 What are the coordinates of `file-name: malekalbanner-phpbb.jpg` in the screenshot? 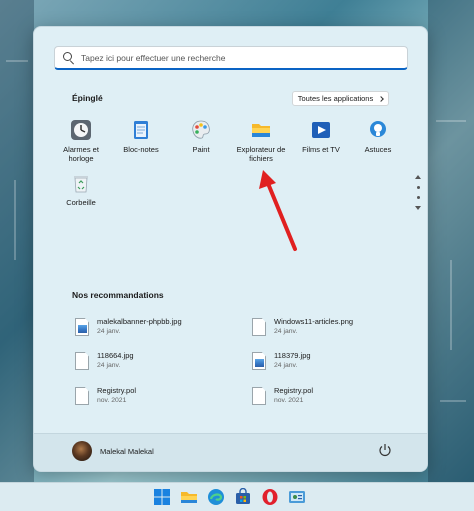 It's located at (139, 321).